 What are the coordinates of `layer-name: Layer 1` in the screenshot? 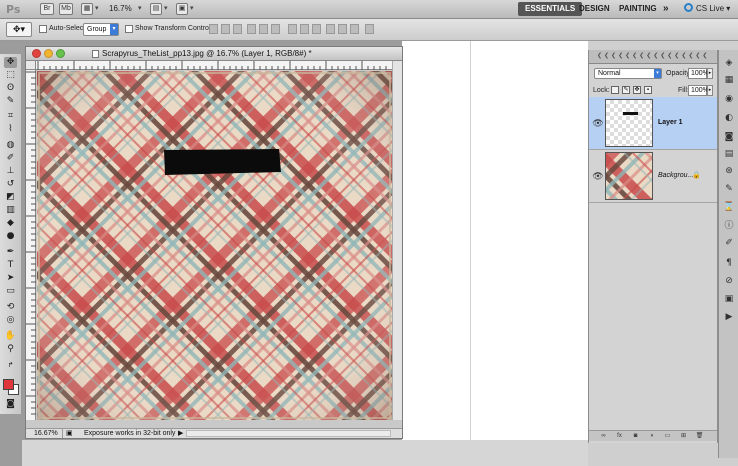 It's located at (670, 122).